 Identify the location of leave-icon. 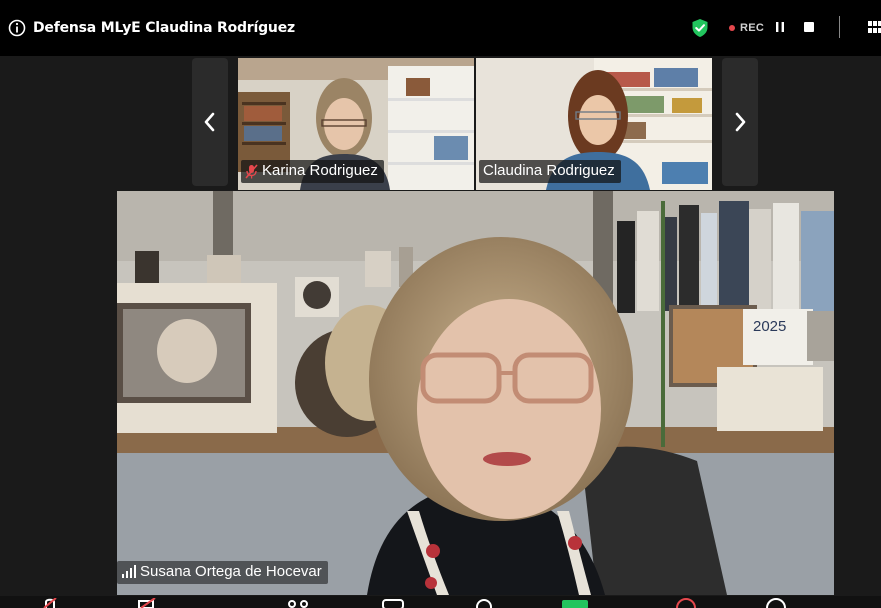
(686, 603).